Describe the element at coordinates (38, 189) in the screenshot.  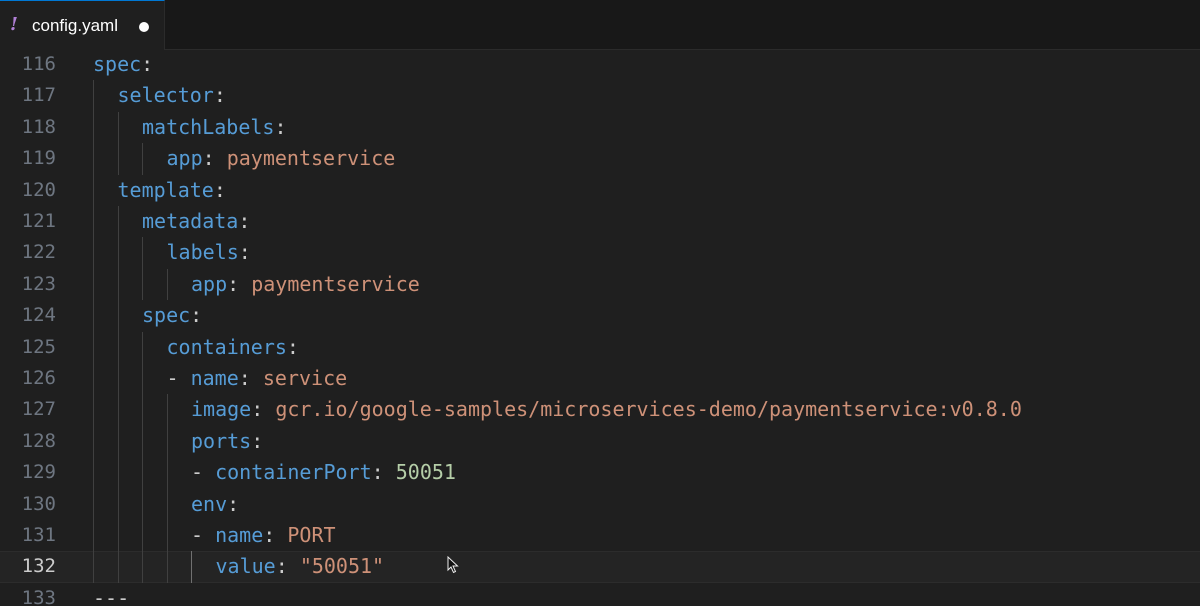
I see `line-number: 120` at that location.